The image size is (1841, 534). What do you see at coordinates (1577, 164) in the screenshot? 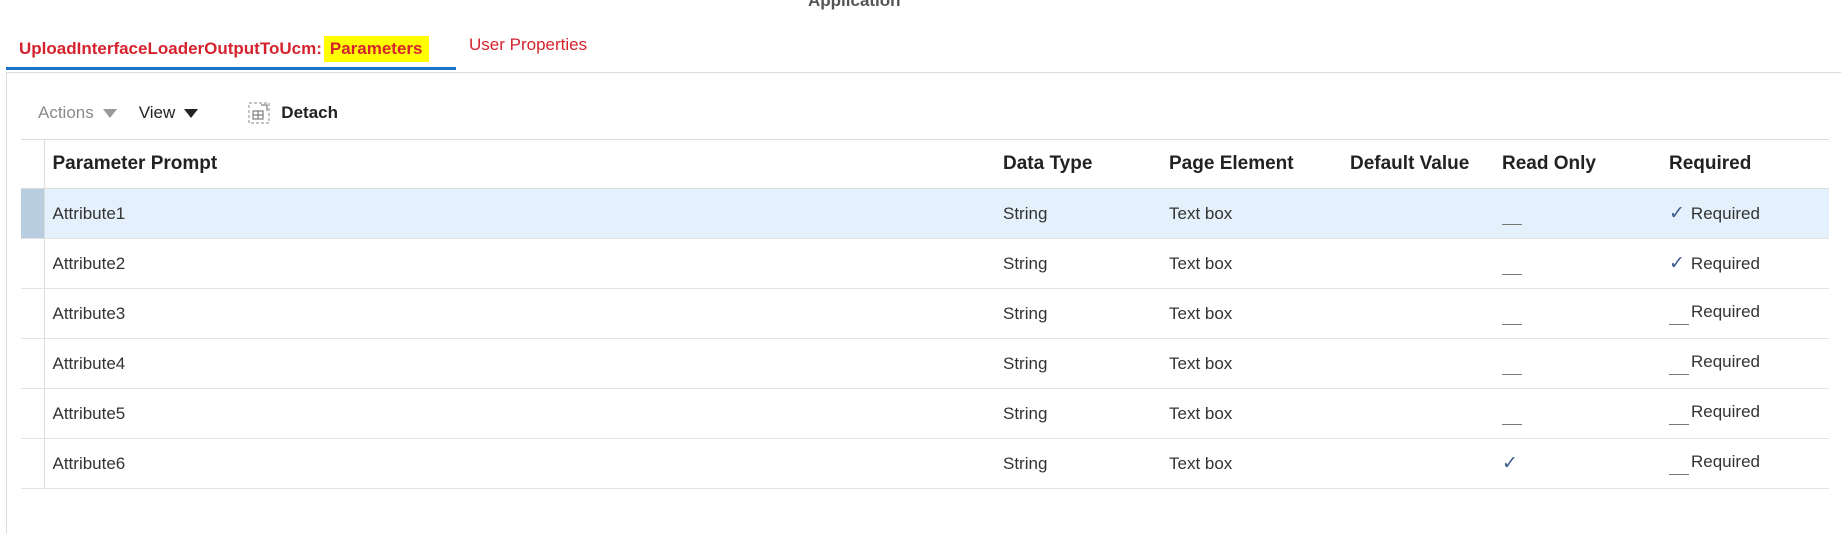
I see `column-header: Read Only` at bounding box center [1577, 164].